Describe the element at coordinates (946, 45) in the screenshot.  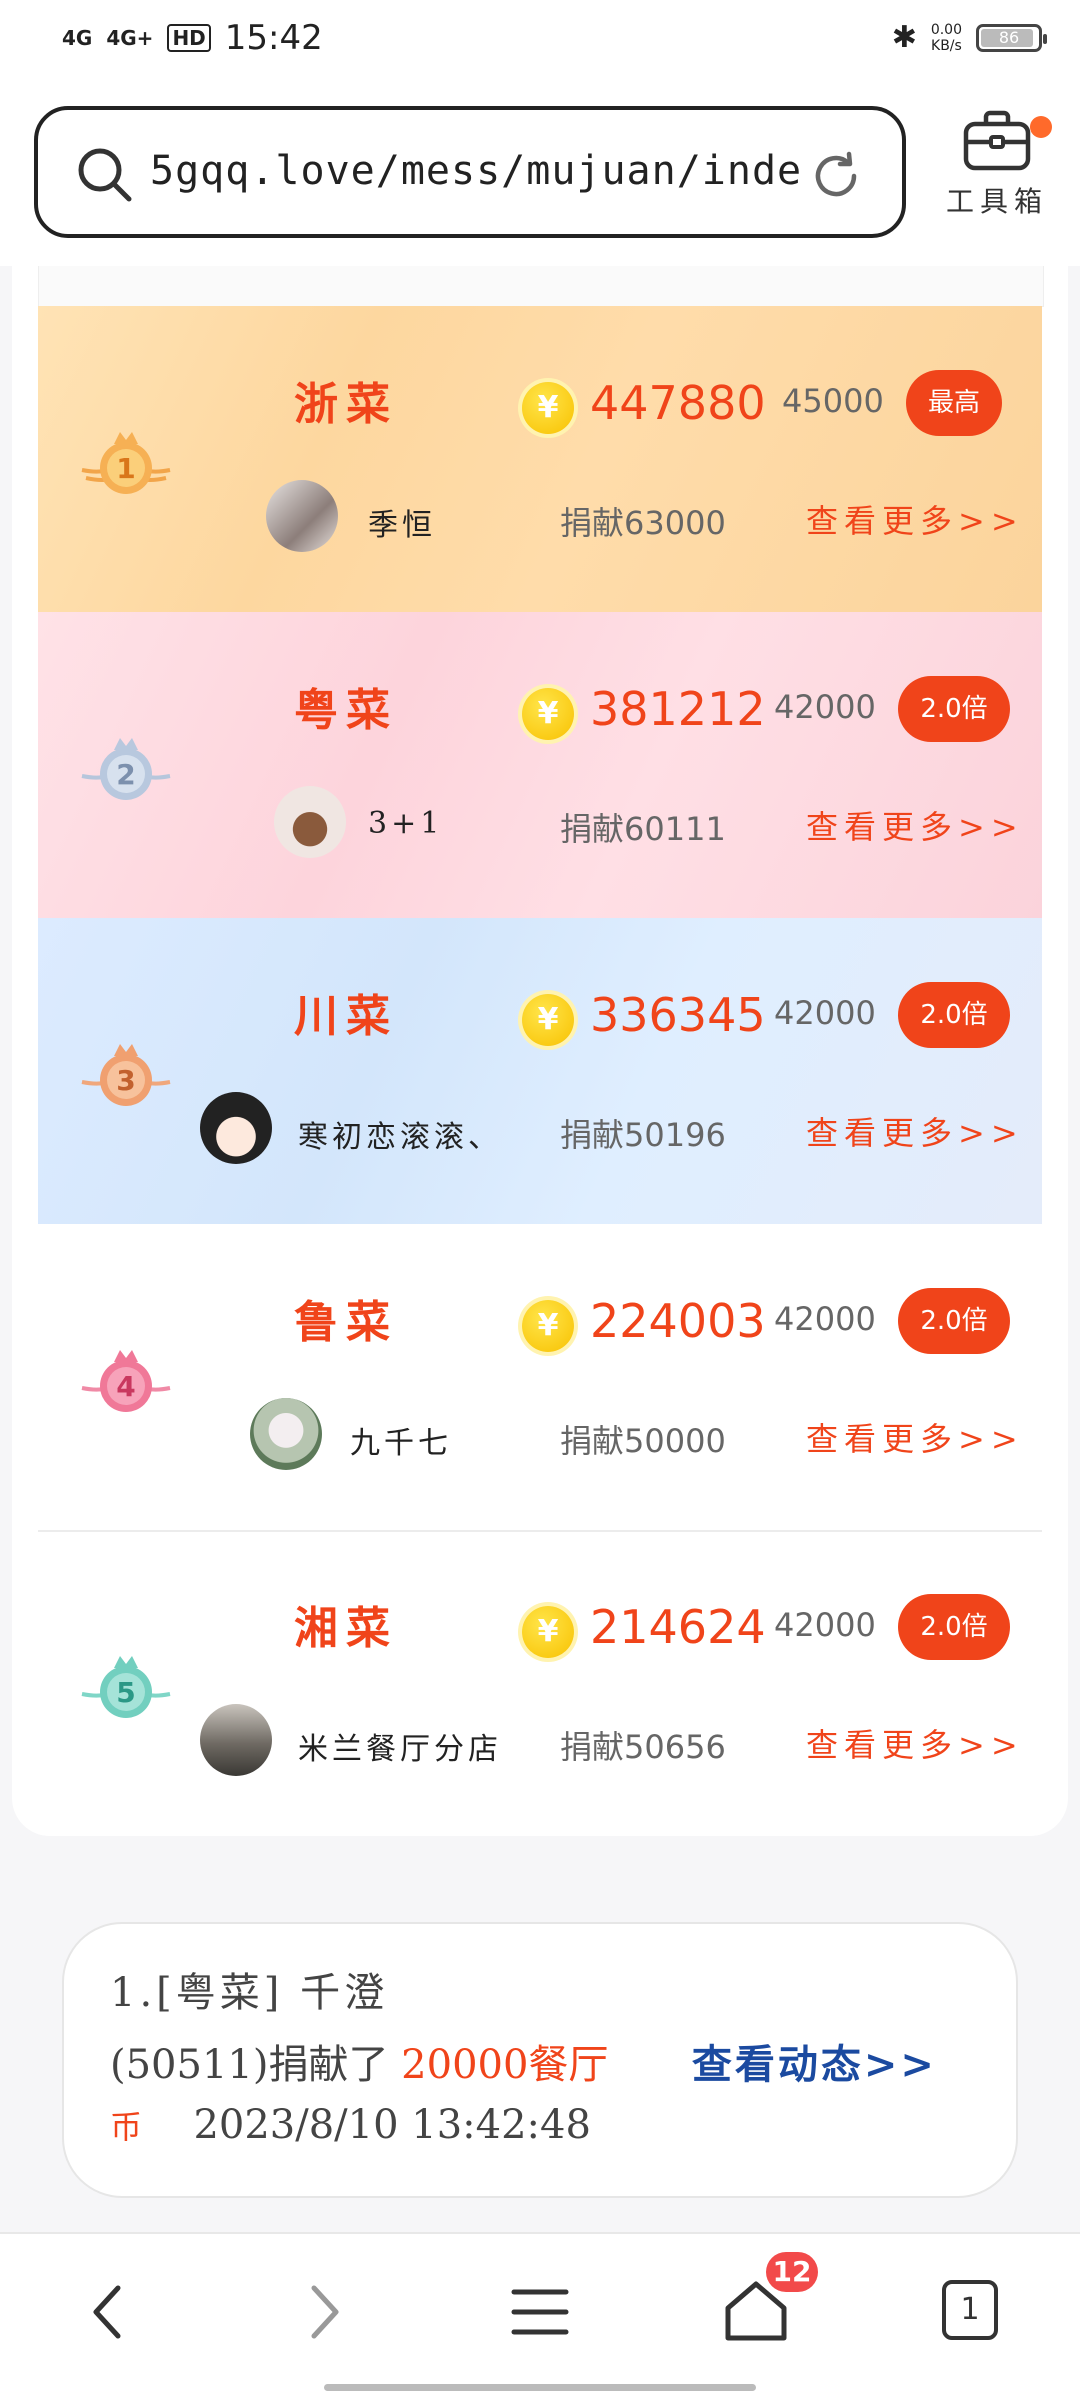
I see `speed-unit: KB/s` at that location.